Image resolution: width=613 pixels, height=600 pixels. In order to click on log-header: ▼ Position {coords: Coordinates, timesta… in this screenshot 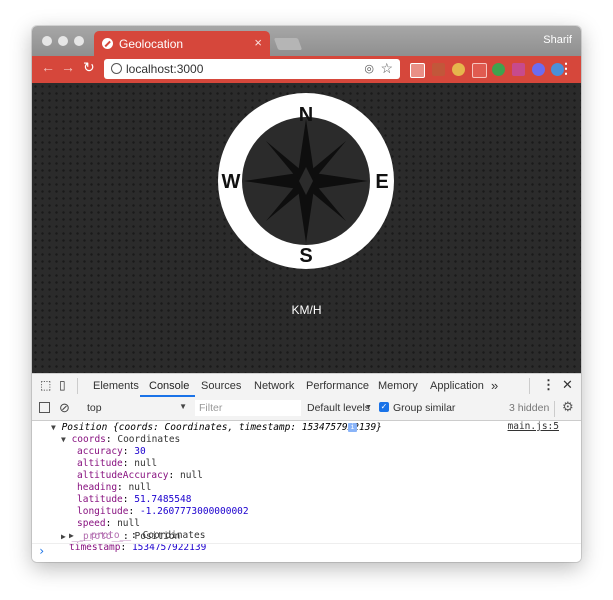, I will do `click(216, 427)`.